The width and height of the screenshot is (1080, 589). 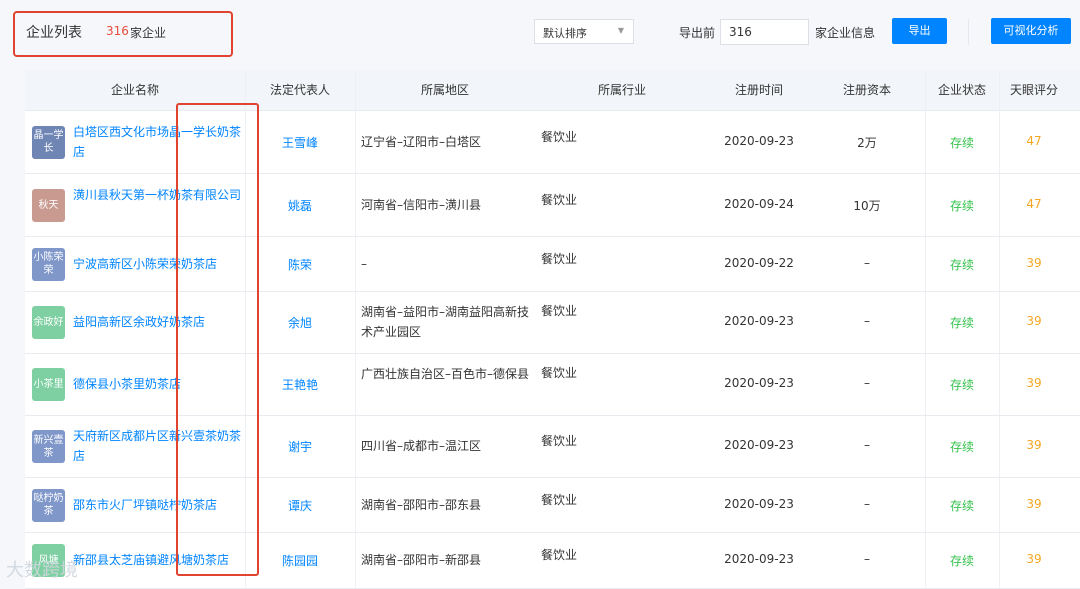 What do you see at coordinates (421, 446) in the screenshot?
I see `region-cell: 四川省–成都市–温江区` at bounding box center [421, 446].